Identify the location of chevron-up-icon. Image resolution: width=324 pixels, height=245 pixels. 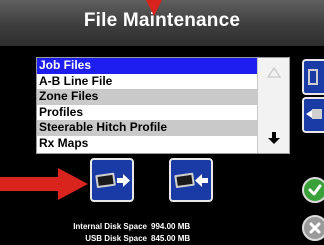
(273, 72).